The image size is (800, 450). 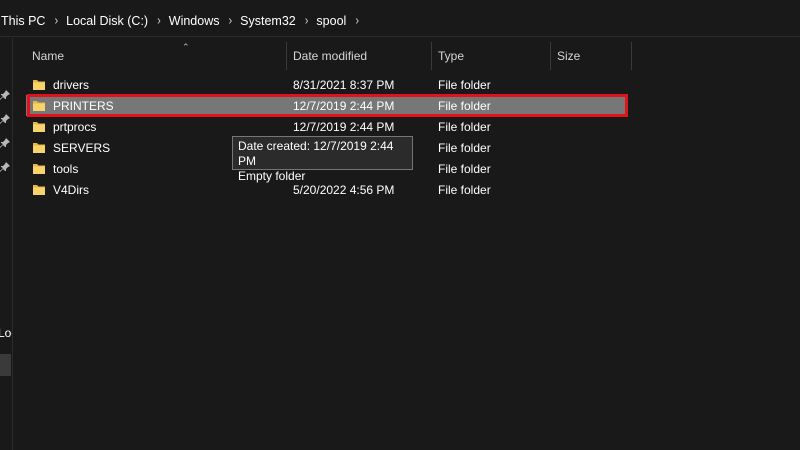 What do you see at coordinates (75, 126) in the screenshot?
I see `file-name: prtprocs` at bounding box center [75, 126].